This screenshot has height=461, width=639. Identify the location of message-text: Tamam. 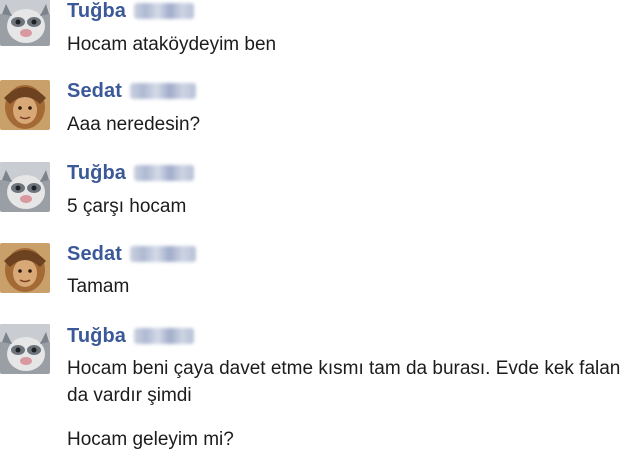
(98, 286).